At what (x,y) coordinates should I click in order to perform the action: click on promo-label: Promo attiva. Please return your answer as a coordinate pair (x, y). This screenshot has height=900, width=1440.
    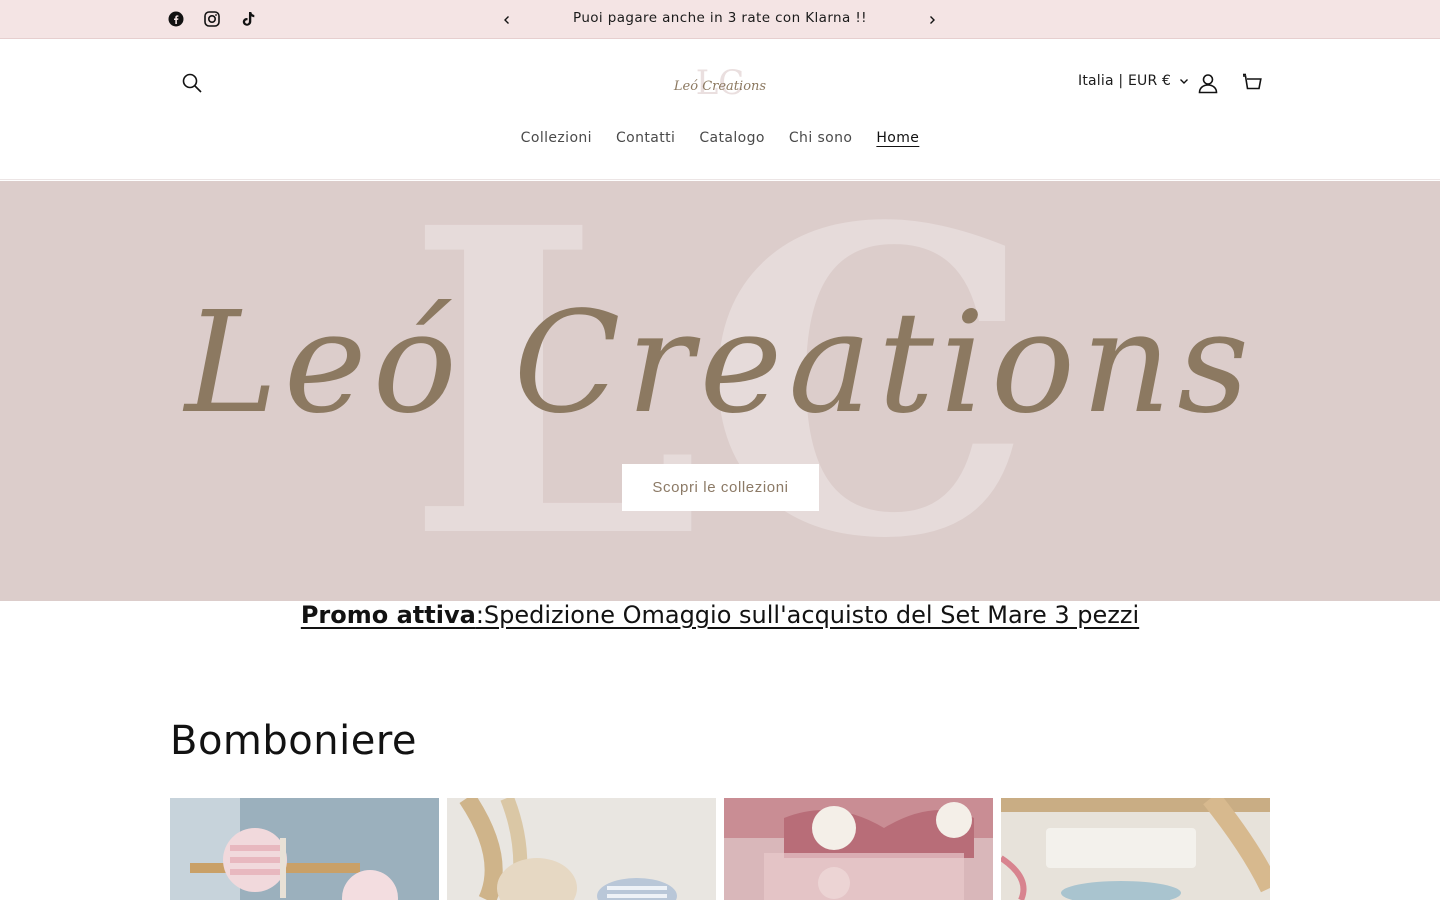
    Looking at the image, I should click on (388, 615).